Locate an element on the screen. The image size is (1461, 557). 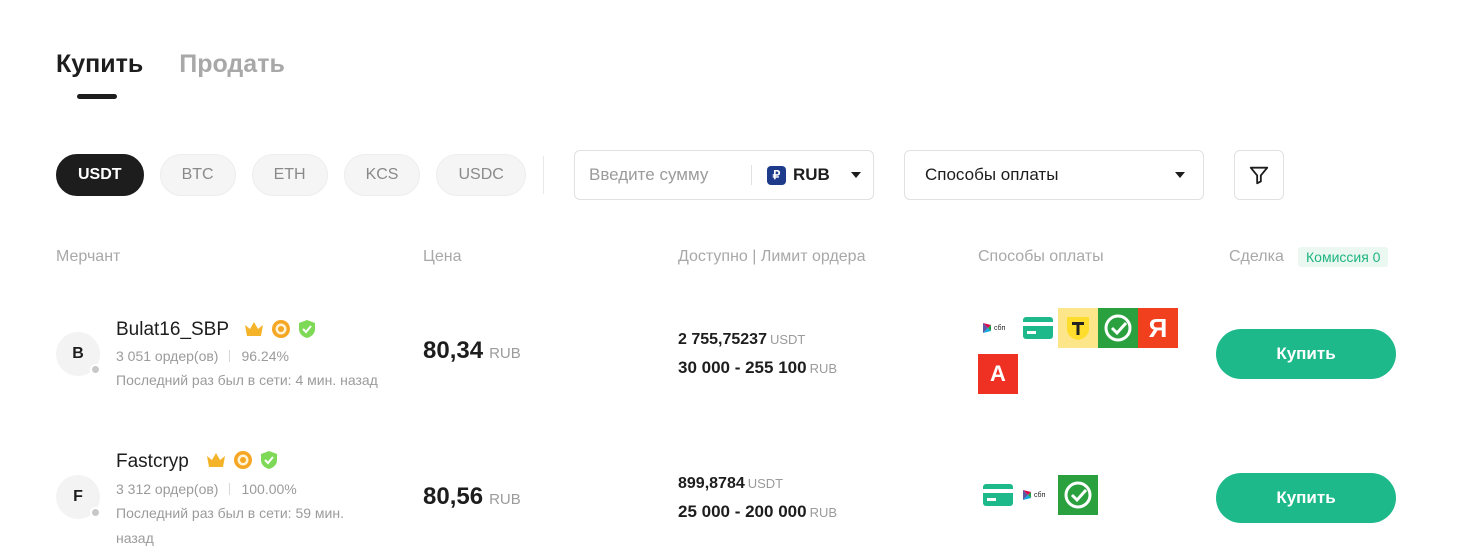
tab-buy: Купить is located at coordinates (99, 64).